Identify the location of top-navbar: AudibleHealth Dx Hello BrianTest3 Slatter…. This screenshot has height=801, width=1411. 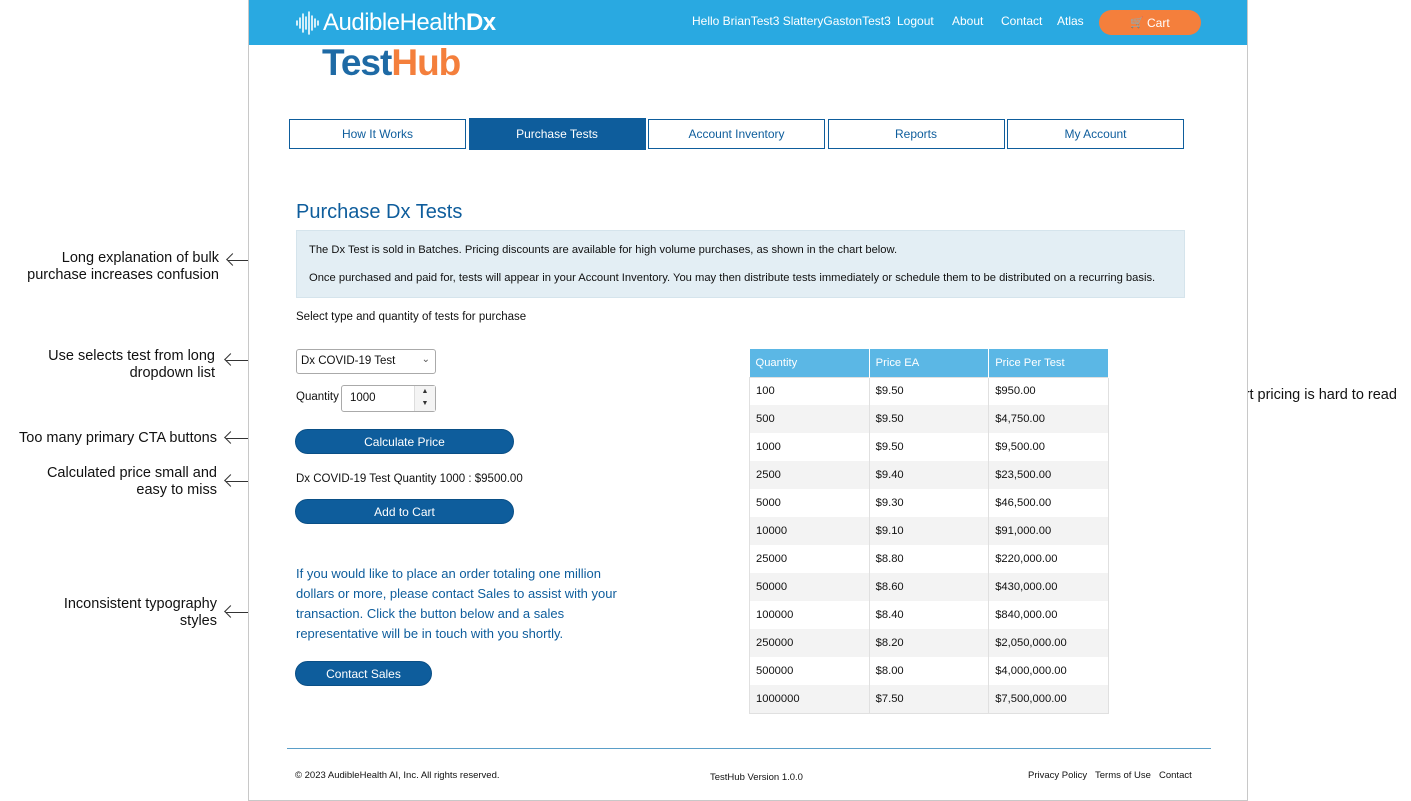
(748, 22).